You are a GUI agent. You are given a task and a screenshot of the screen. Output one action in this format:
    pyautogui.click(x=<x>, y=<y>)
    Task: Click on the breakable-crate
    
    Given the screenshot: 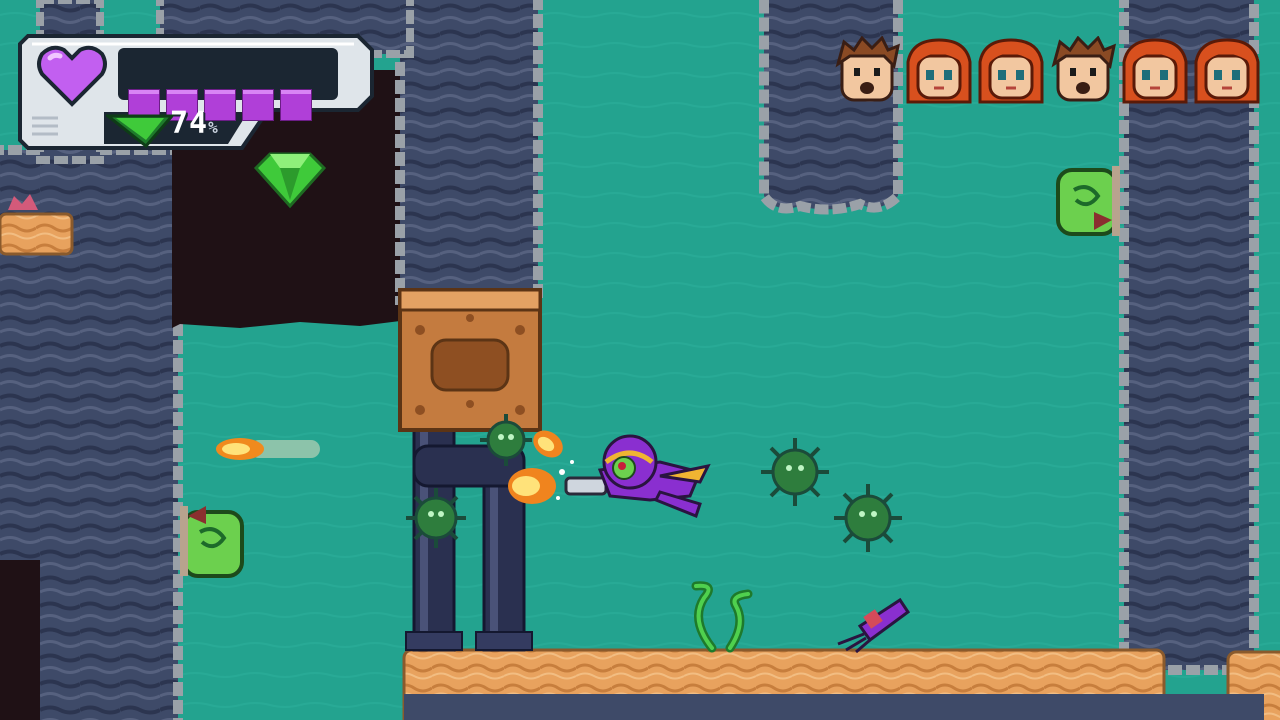 What is the action you would take?
    pyautogui.click(x=470, y=360)
    